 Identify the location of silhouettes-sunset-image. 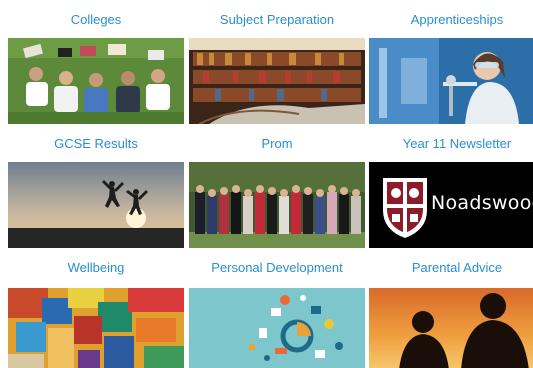
(451, 328).